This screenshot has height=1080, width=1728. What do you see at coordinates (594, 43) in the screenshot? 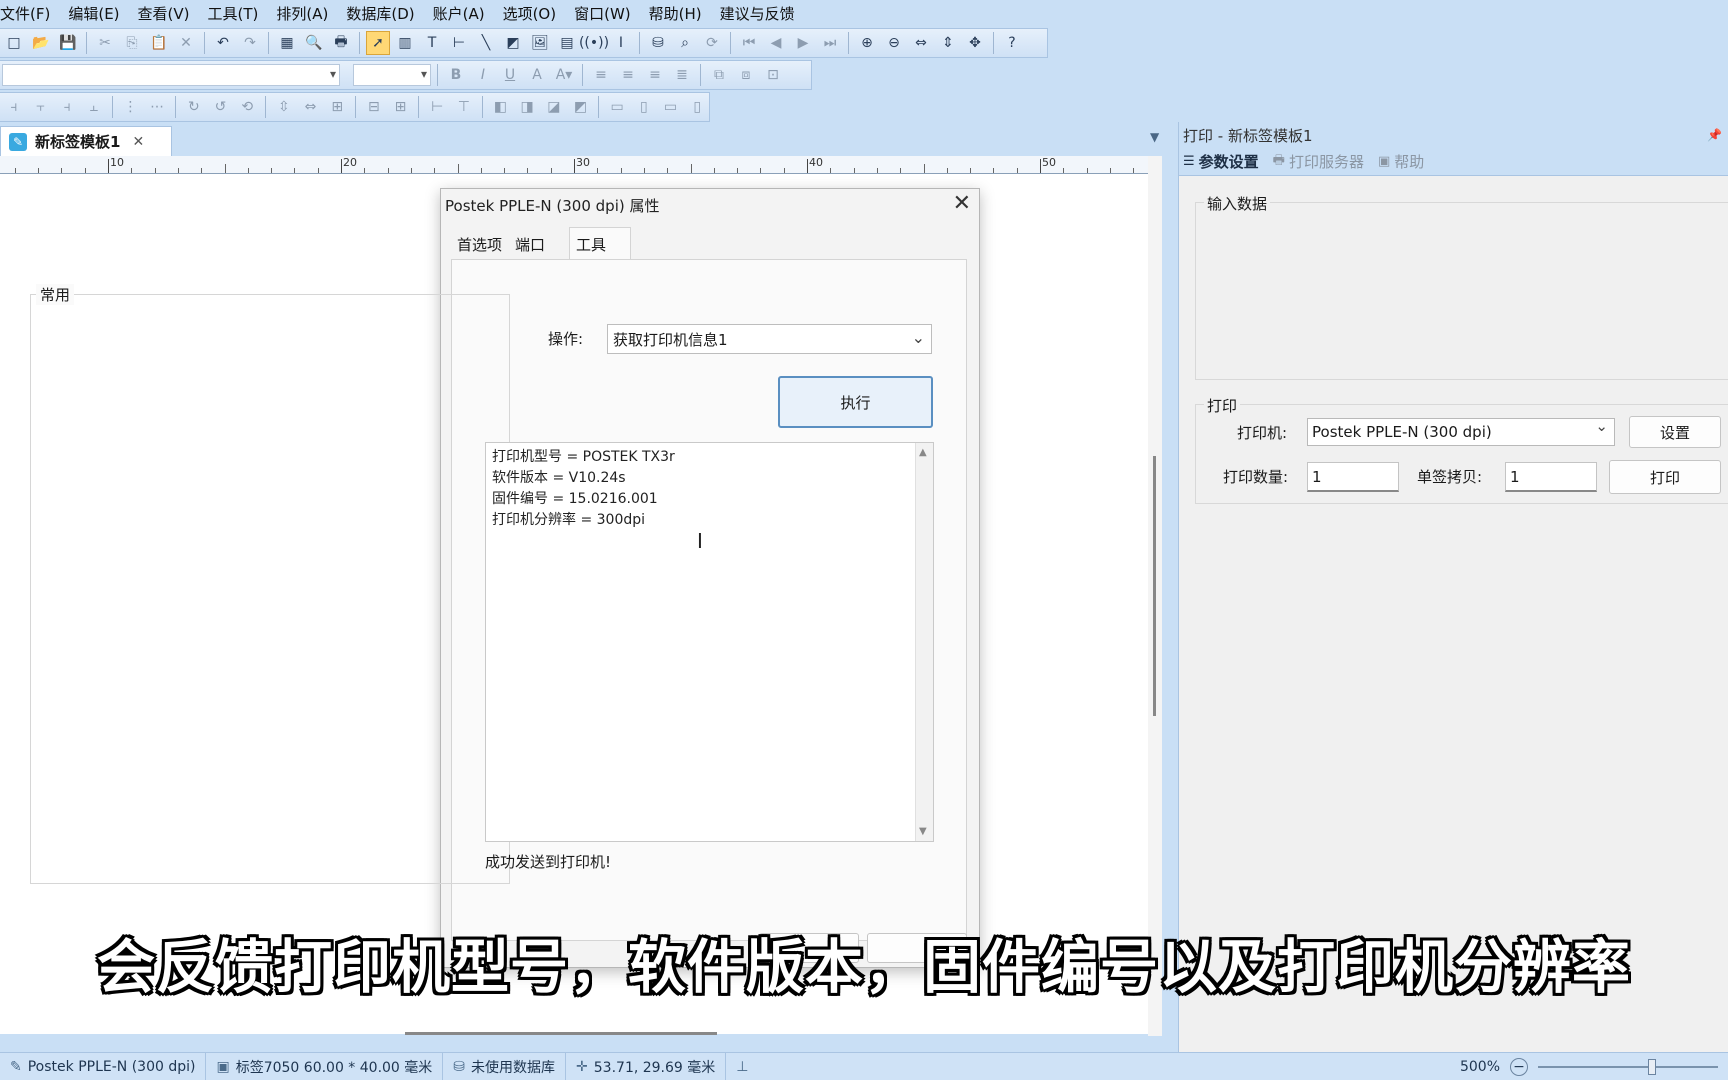
I see `rfid-icon: ((•))` at bounding box center [594, 43].